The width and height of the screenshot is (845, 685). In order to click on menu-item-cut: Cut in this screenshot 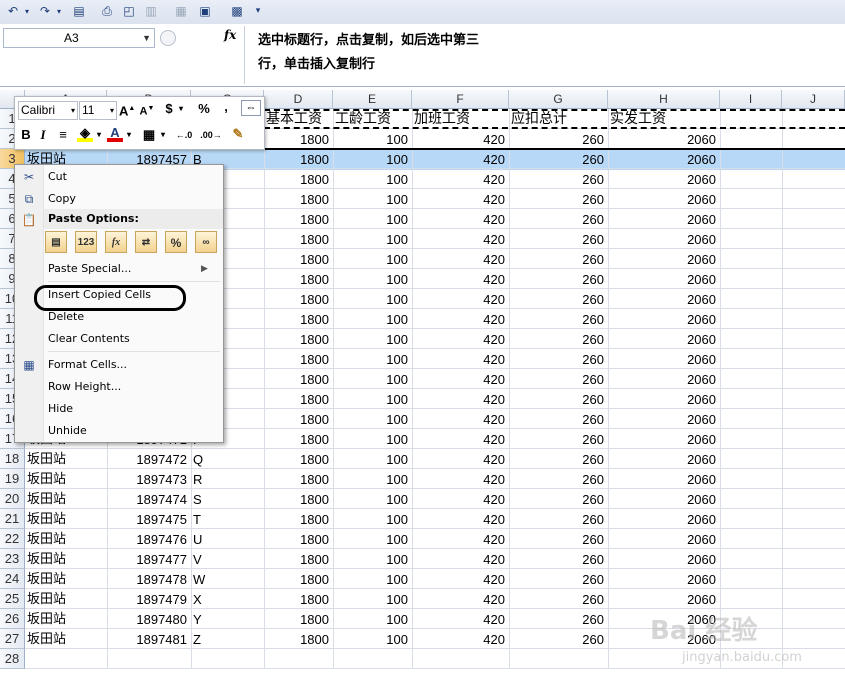, I will do `click(57, 177)`.